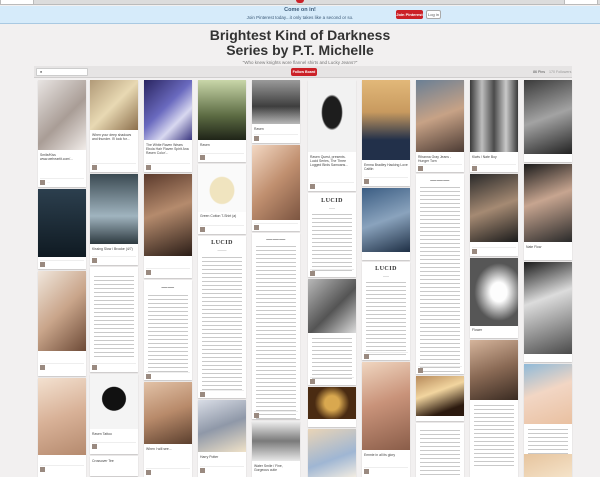 This screenshot has height=477, width=600. Describe the element at coordinates (409, 14) in the screenshot. I see `join-pinterest-button: Join Pinterest` at that location.